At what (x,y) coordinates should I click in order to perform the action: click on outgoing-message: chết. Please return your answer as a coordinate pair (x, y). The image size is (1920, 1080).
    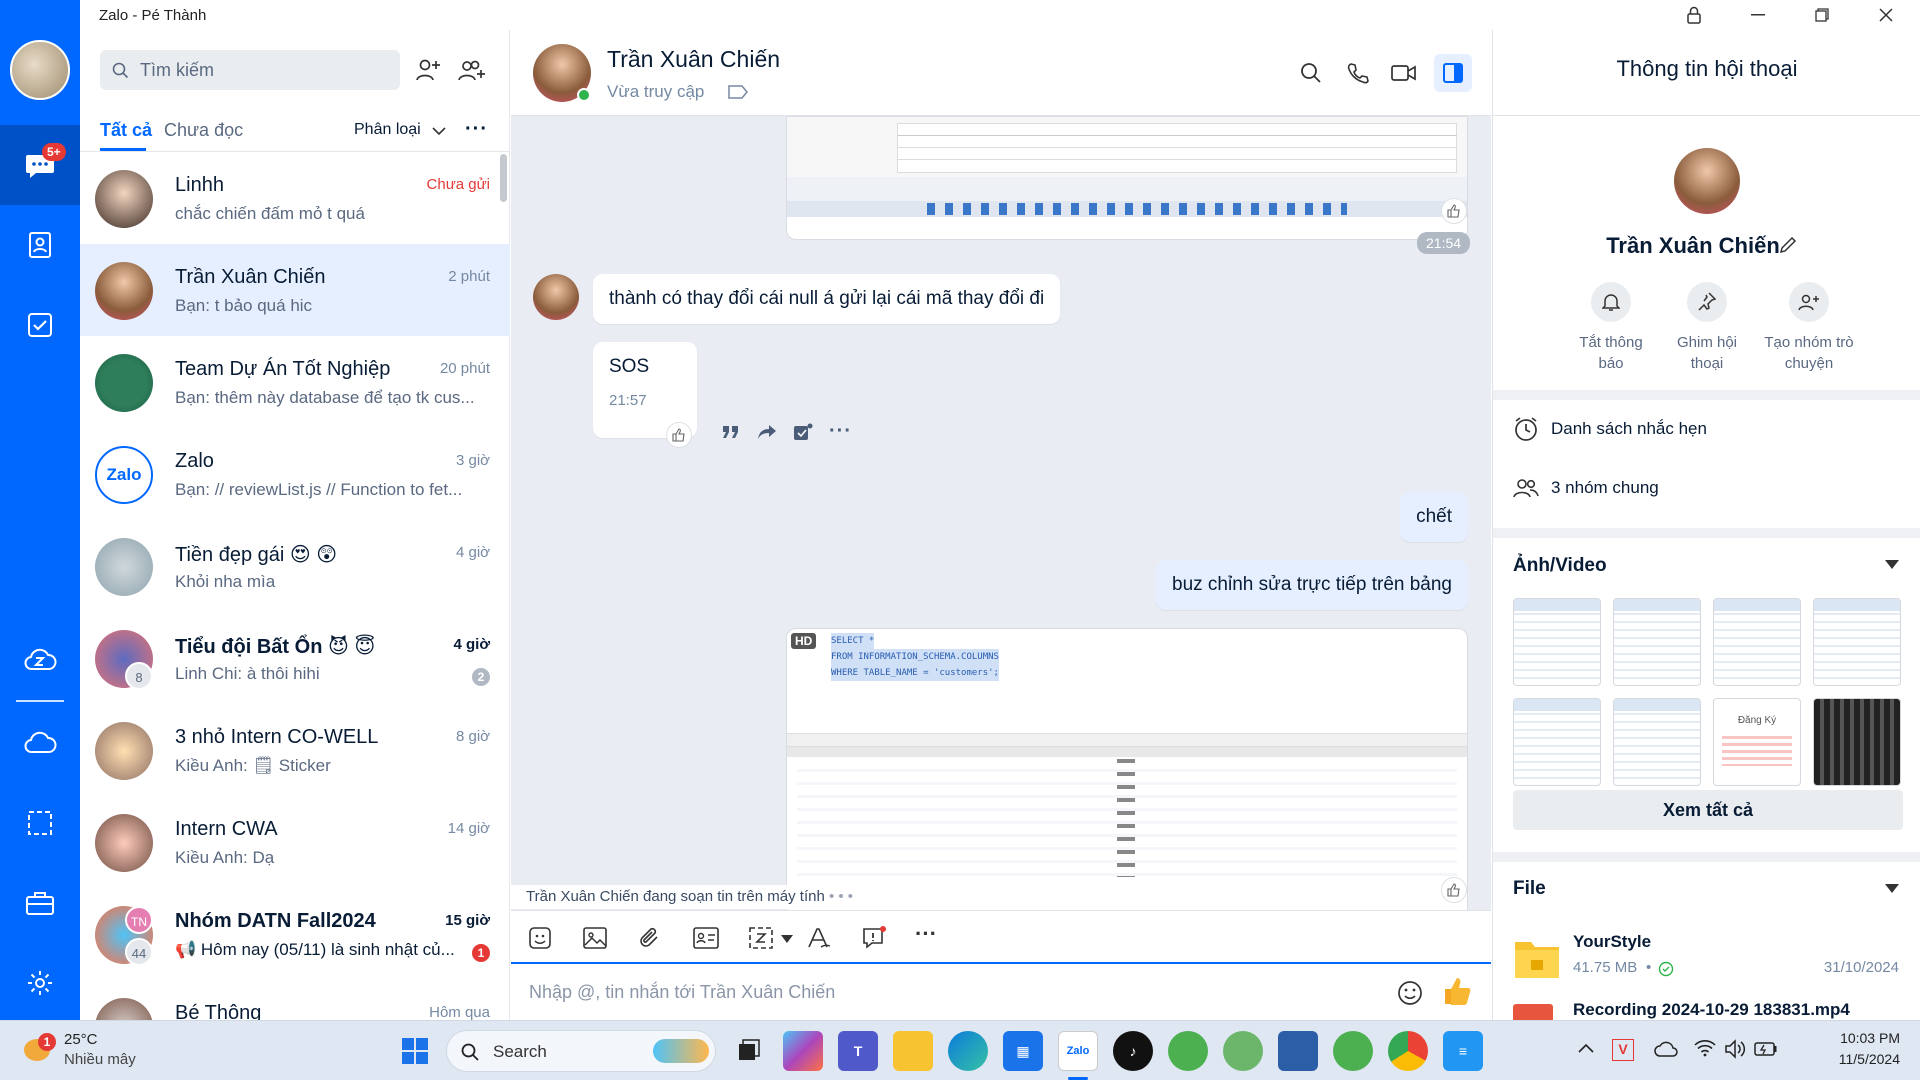
    Looking at the image, I should click on (1434, 517).